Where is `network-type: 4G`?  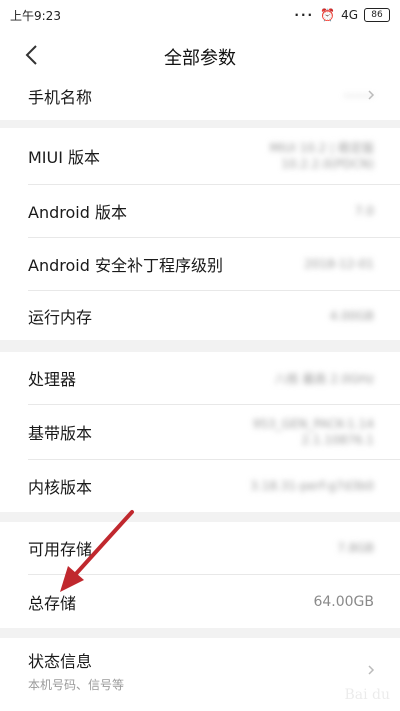
network-type: 4G is located at coordinates (349, 15).